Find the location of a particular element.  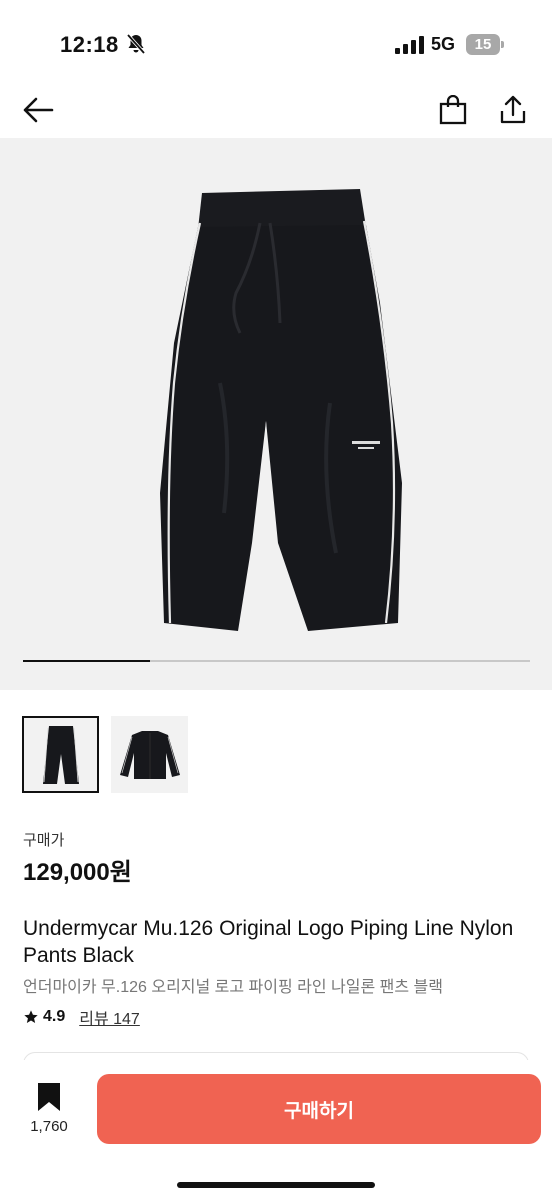

status-time: 12:18 is located at coordinates (89, 44).